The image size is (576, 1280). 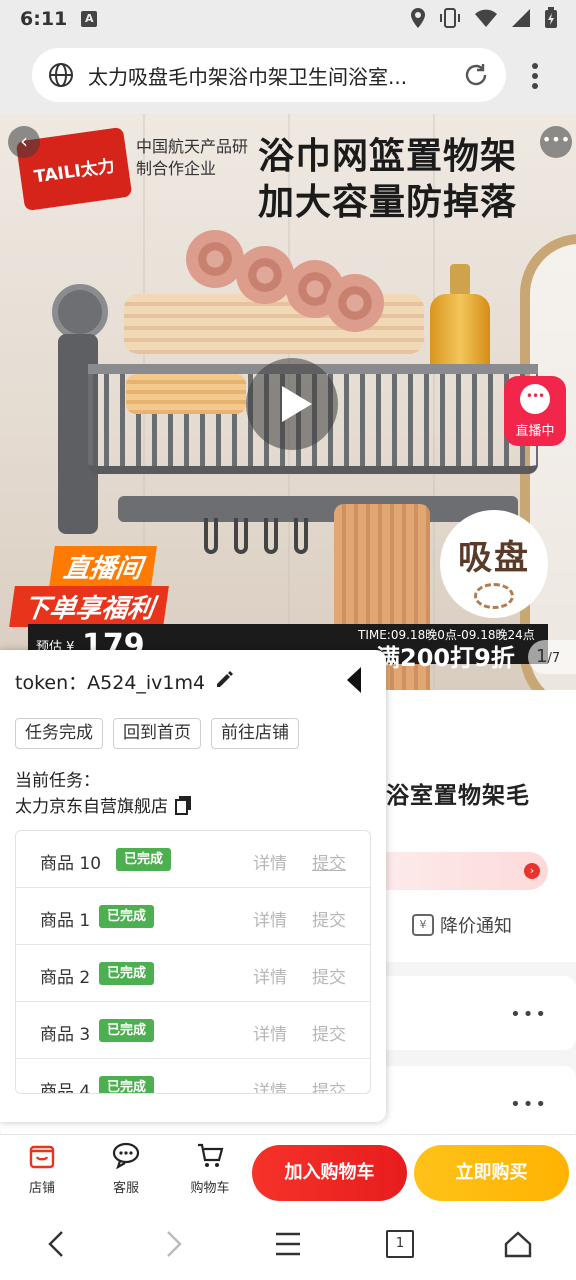 What do you see at coordinates (535, 399) in the screenshot?
I see `live-dots-icon` at bounding box center [535, 399].